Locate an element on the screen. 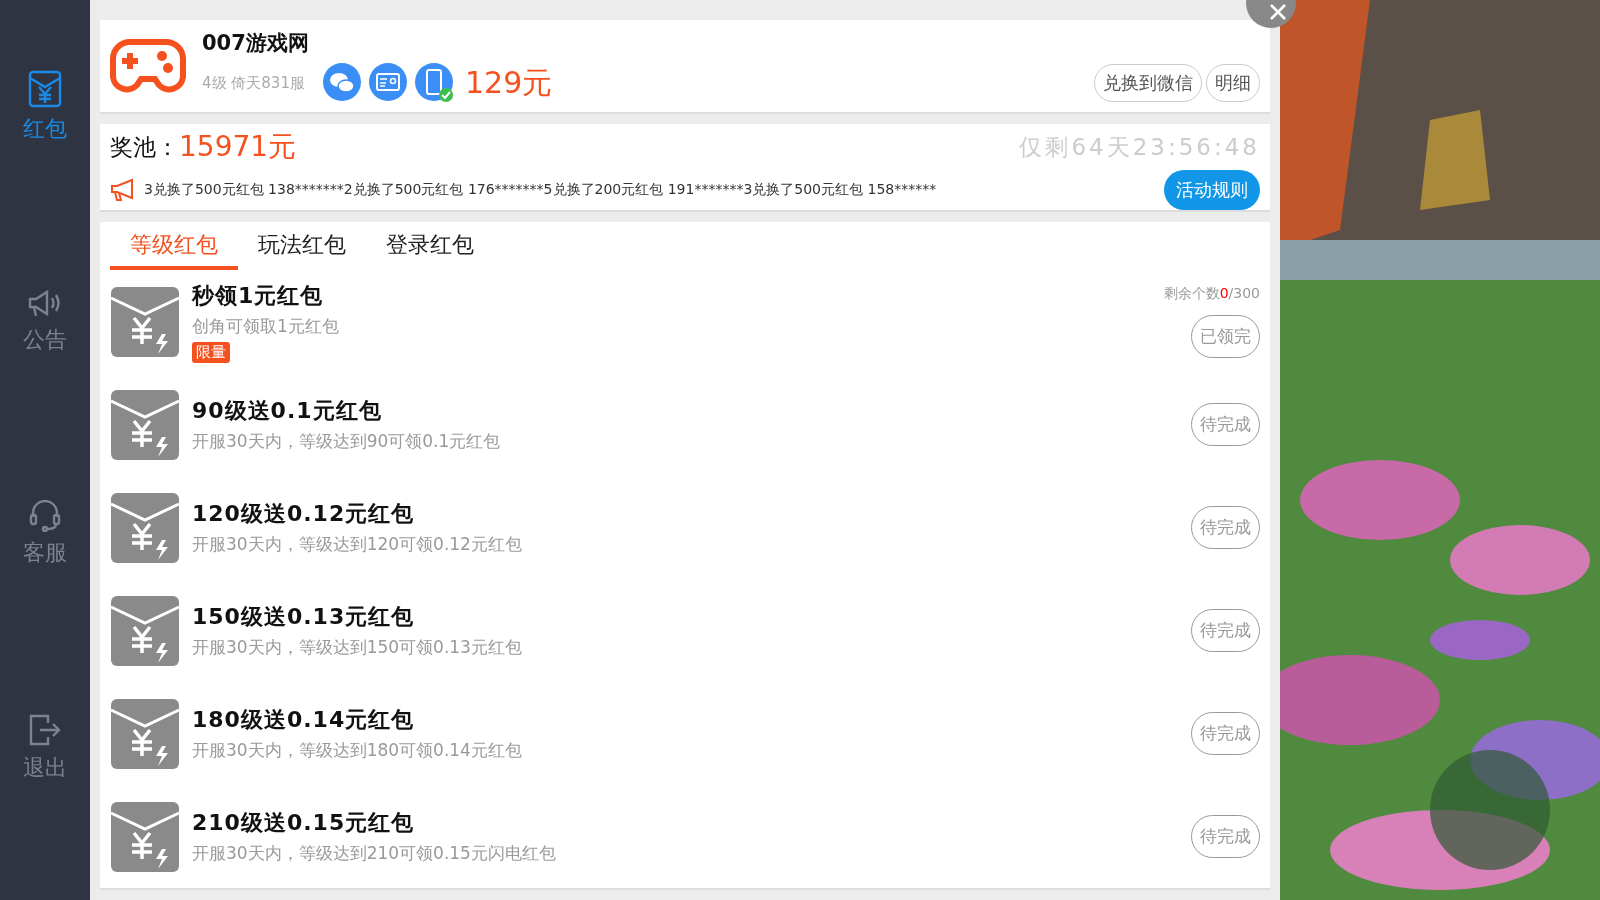  remaining-total: /300 is located at coordinates (1244, 294).